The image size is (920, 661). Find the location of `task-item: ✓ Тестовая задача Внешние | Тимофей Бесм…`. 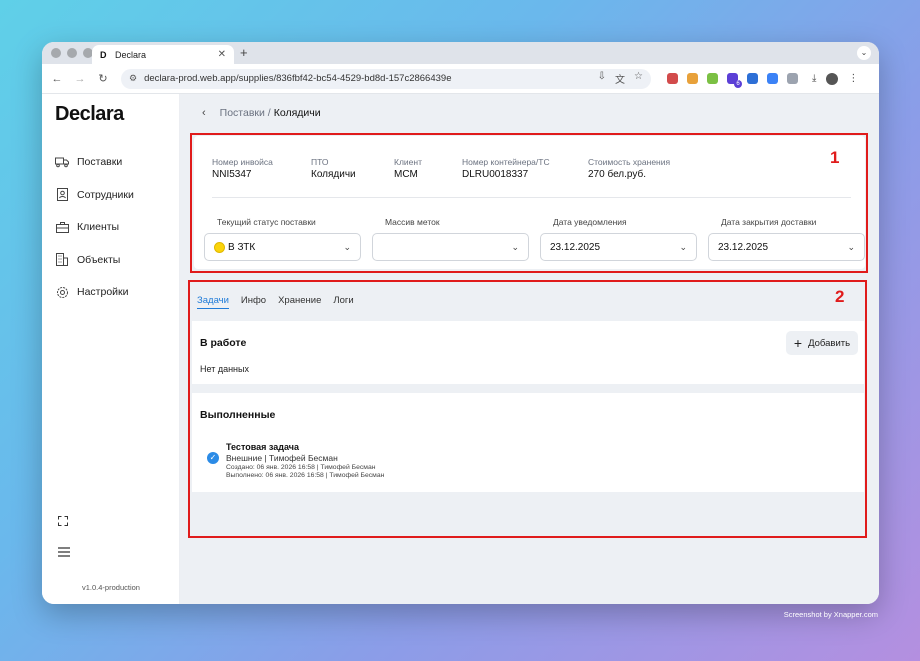

task-item: ✓ Тестовая задача Внешние | Тимофей Бесм… is located at coordinates (295, 460).